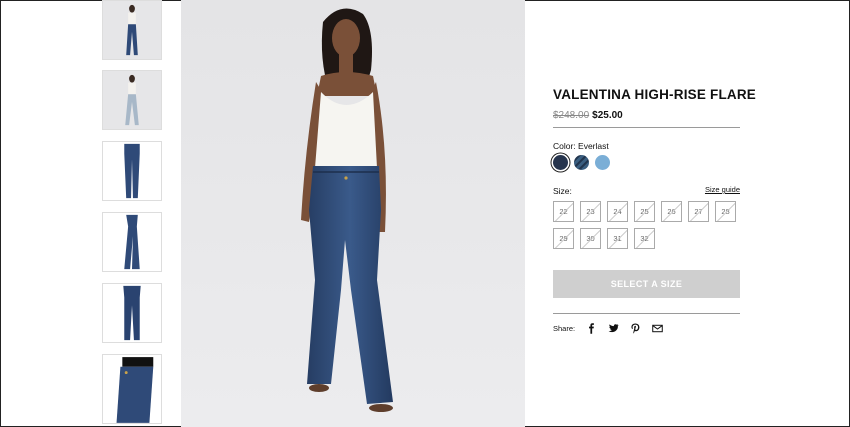 Image resolution: width=850 pixels, height=427 pixels. I want to click on size-option: 28, so click(725, 211).